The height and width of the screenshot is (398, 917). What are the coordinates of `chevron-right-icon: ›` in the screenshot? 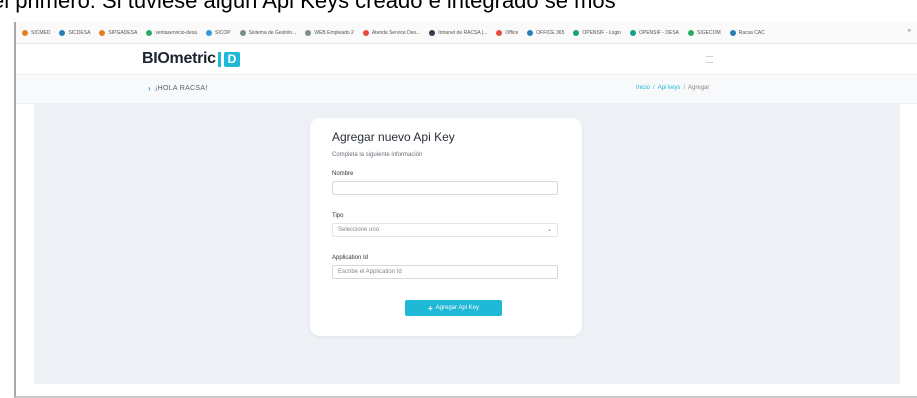 It's located at (149, 88).